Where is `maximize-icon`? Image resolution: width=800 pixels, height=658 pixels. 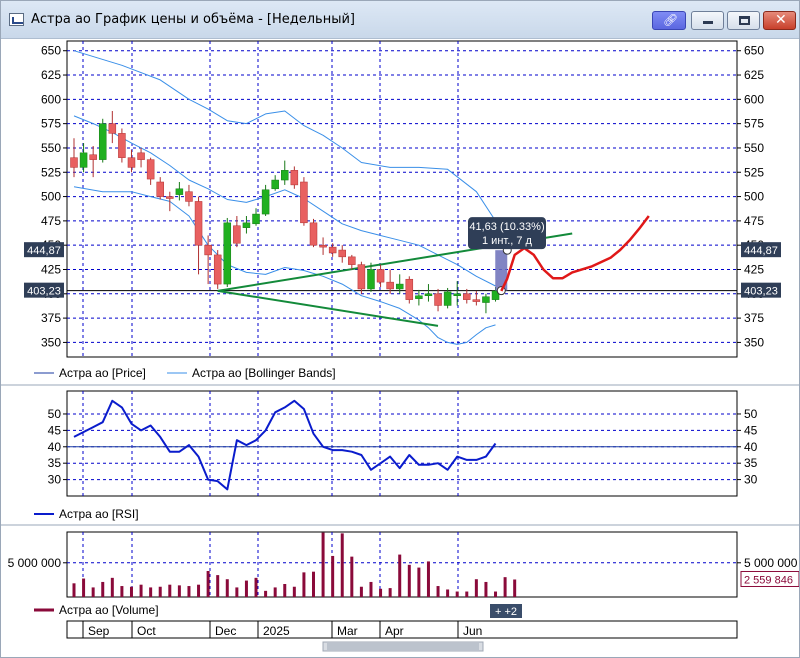 maximize-icon is located at coordinates (744, 20).